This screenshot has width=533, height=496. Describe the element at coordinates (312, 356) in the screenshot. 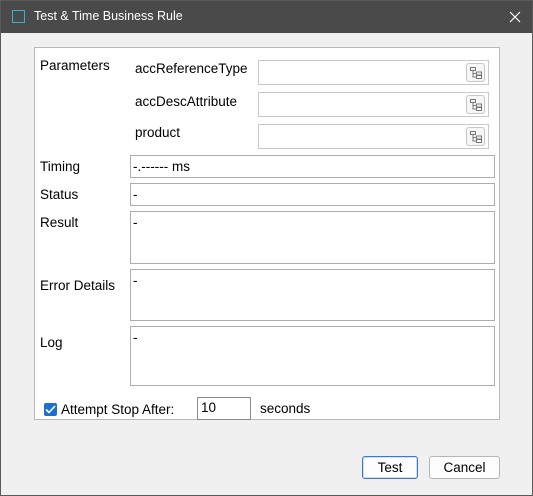

I see `log-field: -` at that location.